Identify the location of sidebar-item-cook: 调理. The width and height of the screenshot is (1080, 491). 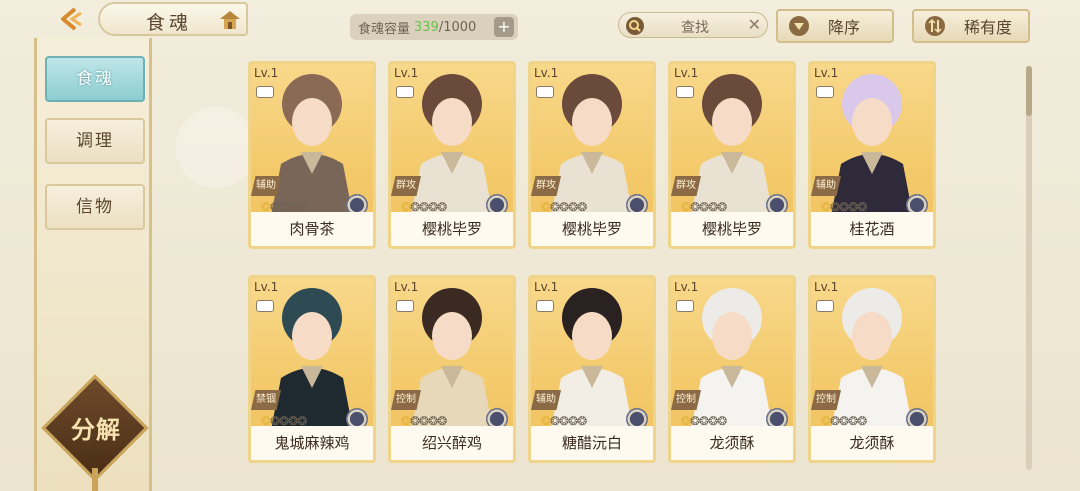
(95, 141).